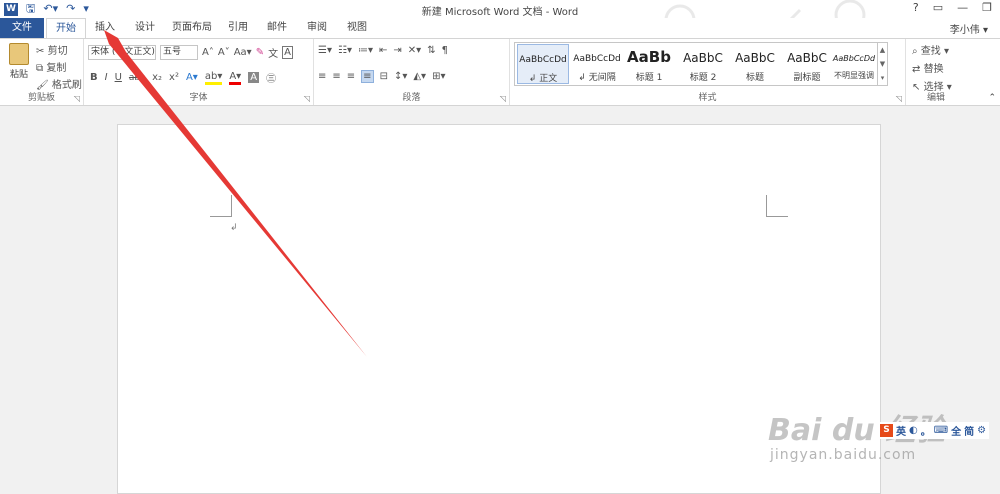 The height and width of the screenshot is (494, 1000). I want to click on text-effects-icon: A▾, so click(192, 77).